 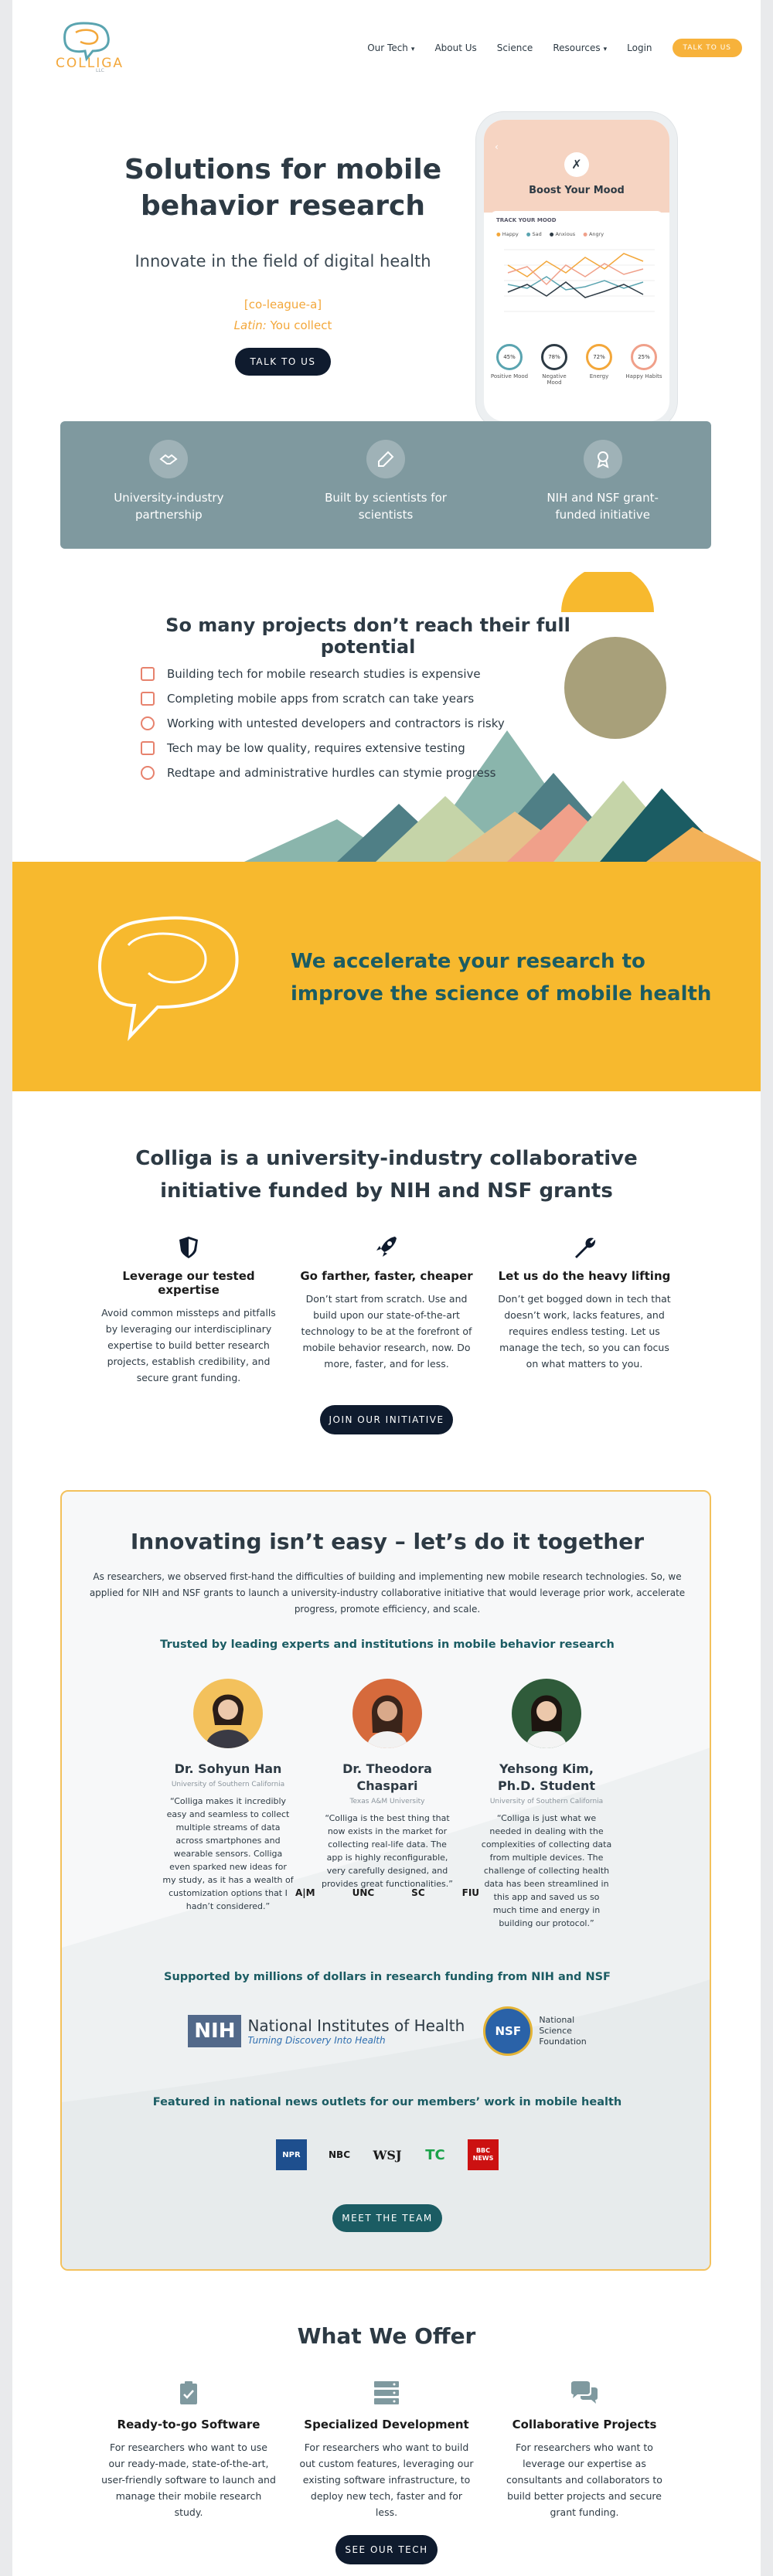 What do you see at coordinates (577, 190) in the screenshot?
I see `phone-header-title: Boost Your Mood` at bounding box center [577, 190].